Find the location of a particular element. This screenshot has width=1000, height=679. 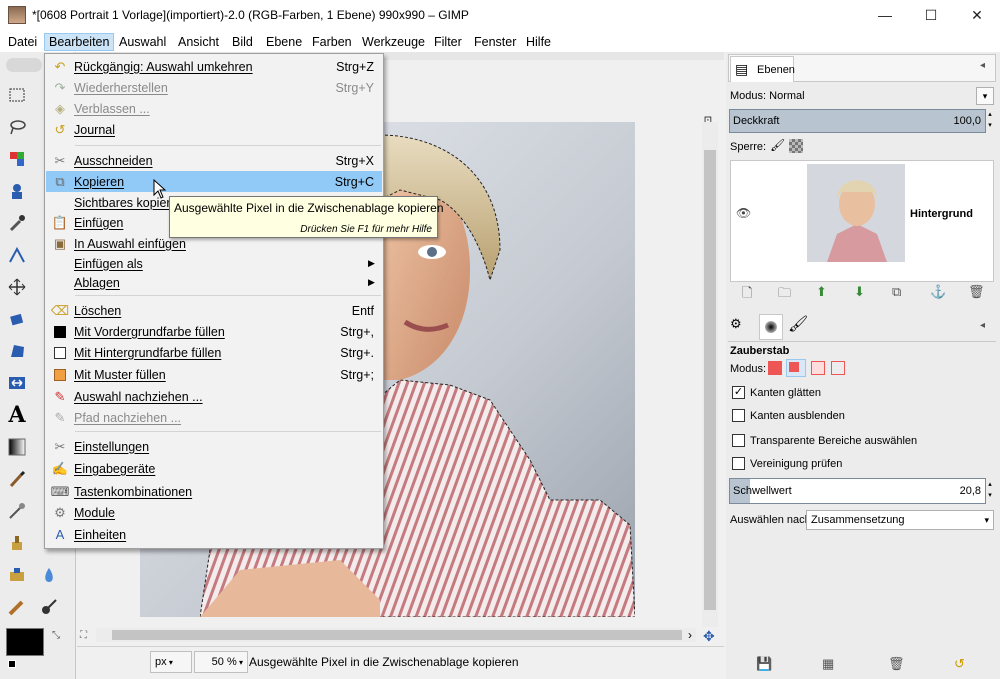

mode-intersect-icon is located at coordinates (838, 368).